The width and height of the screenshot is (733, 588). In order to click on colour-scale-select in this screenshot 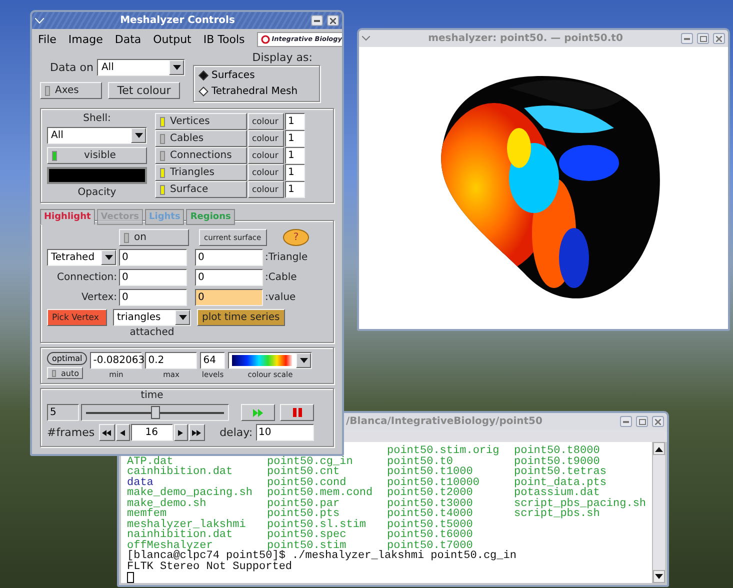, I will do `click(270, 360)`.